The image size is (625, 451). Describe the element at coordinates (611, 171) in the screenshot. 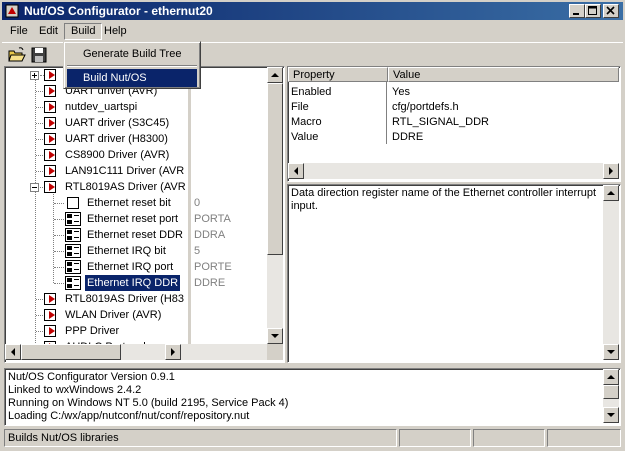

I see `property-scroll-right-button` at that location.